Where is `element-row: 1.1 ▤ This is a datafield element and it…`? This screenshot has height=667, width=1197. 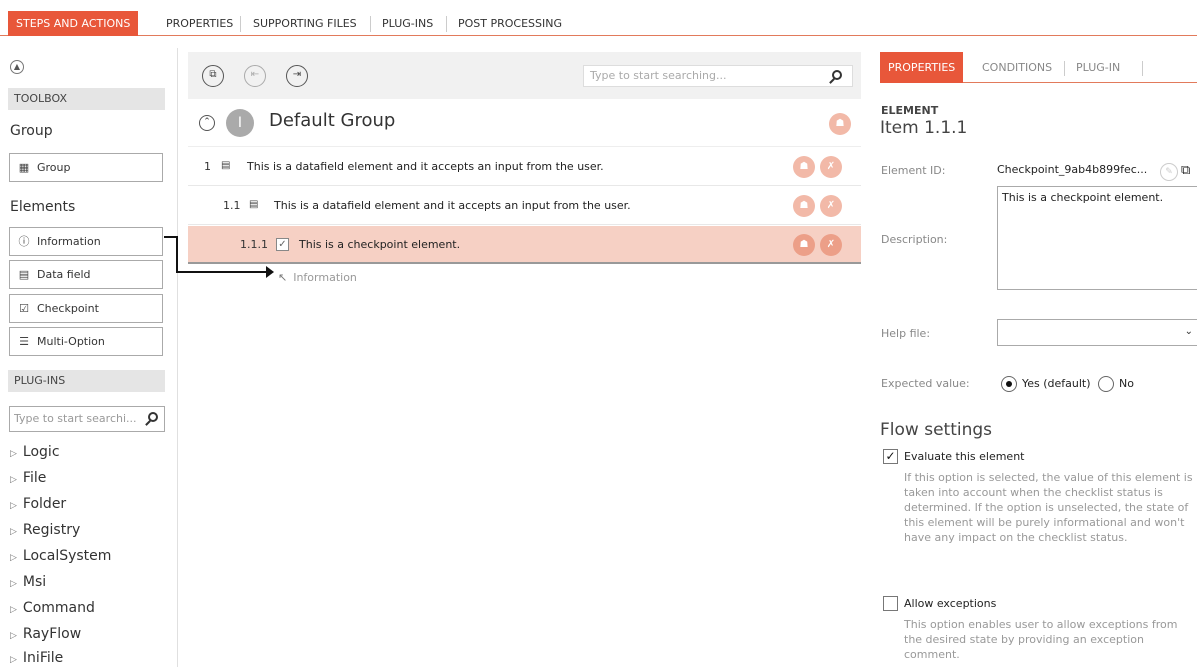
element-row: 1.1 ▤ This is a datafield element and it… is located at coordinates (524, 206).